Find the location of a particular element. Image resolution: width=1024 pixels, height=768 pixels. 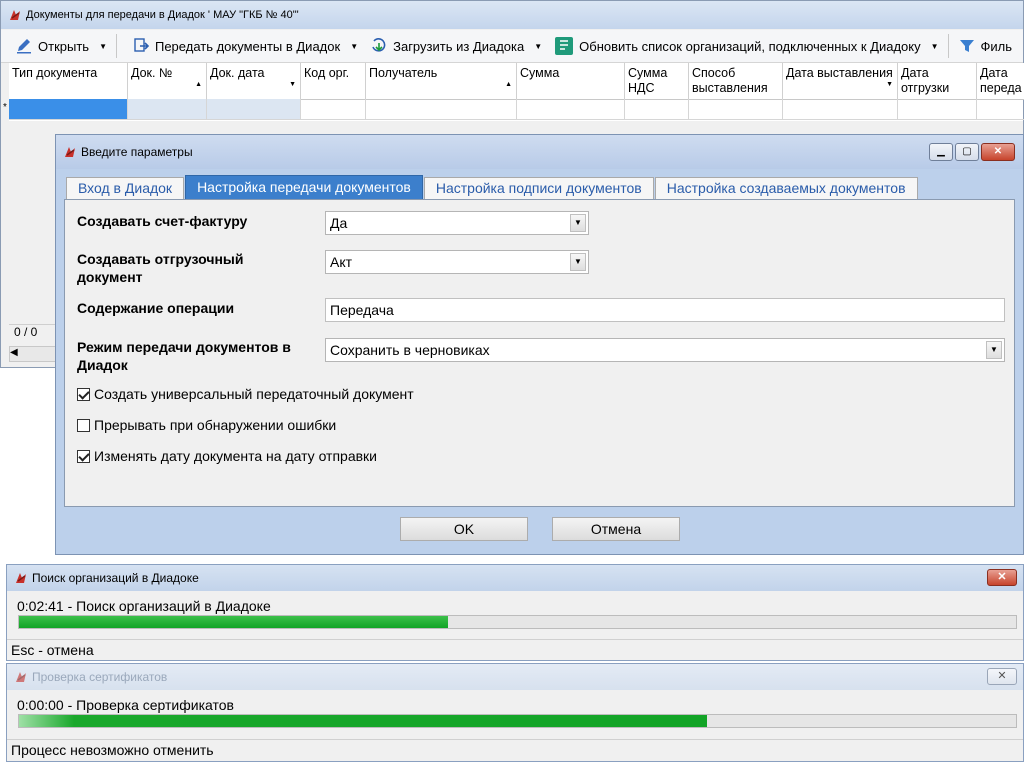

sort-desc-icon: ▼ is located at coordinates (889, 84).